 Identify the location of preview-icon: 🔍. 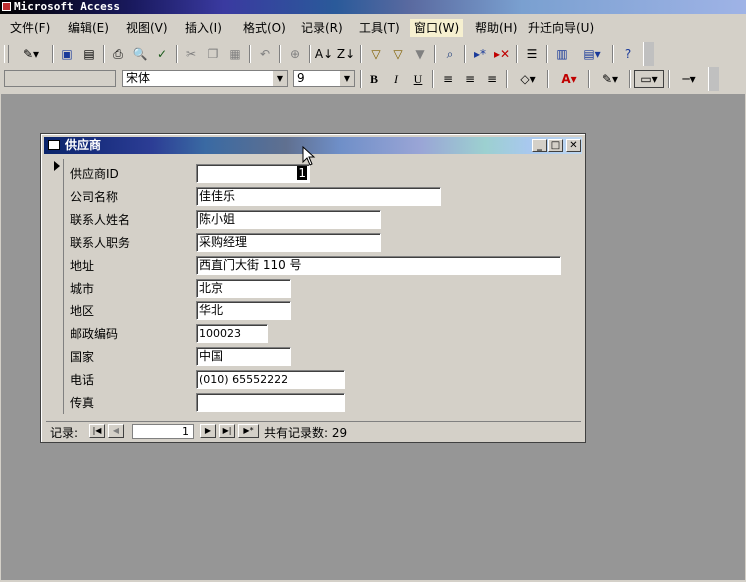
(140, 54).